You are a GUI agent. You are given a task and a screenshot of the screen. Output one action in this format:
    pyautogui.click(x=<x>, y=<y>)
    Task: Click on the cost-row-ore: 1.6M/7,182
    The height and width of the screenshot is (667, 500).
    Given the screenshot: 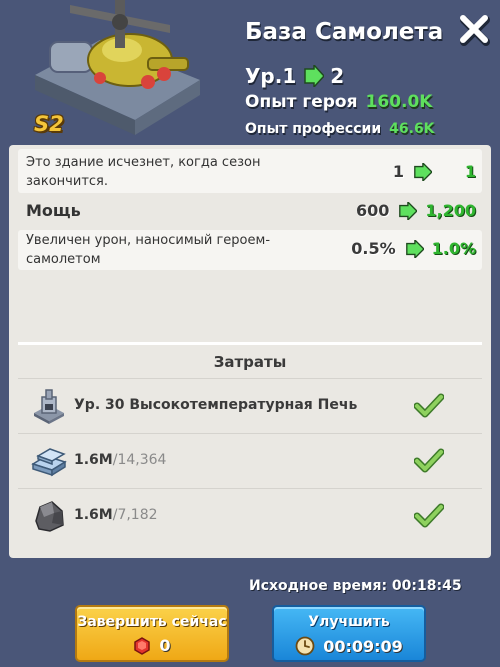 What is the action you would take?
    pyautogui.click(x=250, y=515)
    